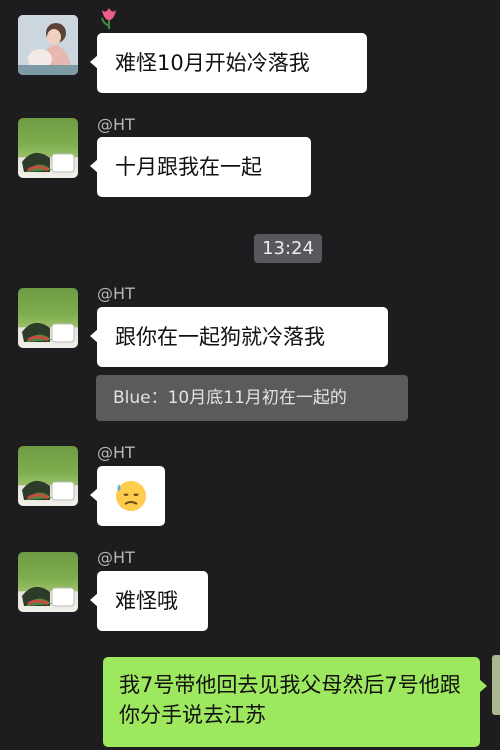 This screenshot has height=750, width=500. I want to click on sweat-face-icon, so click(131, 496).